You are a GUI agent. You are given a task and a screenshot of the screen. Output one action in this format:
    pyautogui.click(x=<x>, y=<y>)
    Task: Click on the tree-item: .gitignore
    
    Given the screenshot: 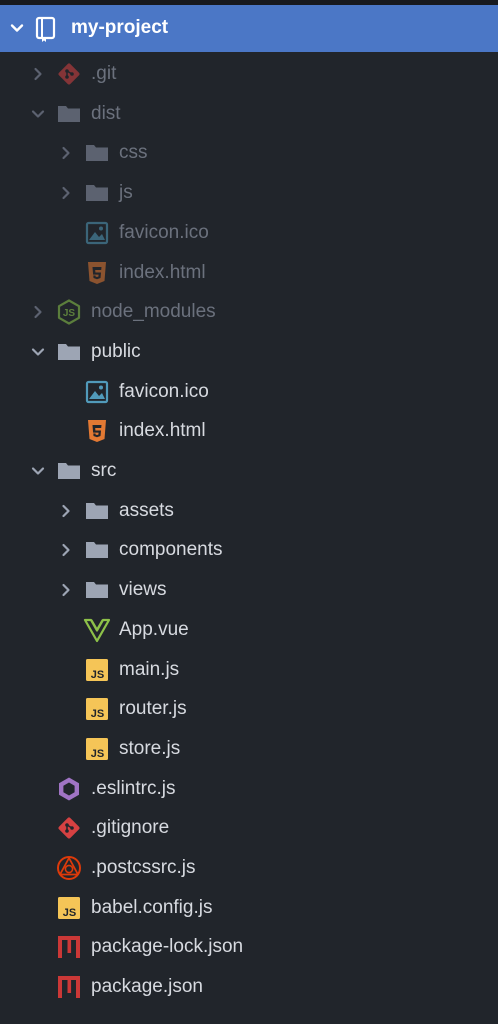 What is the action you would take?
    pyautogui.click(x=249, y=827)
    